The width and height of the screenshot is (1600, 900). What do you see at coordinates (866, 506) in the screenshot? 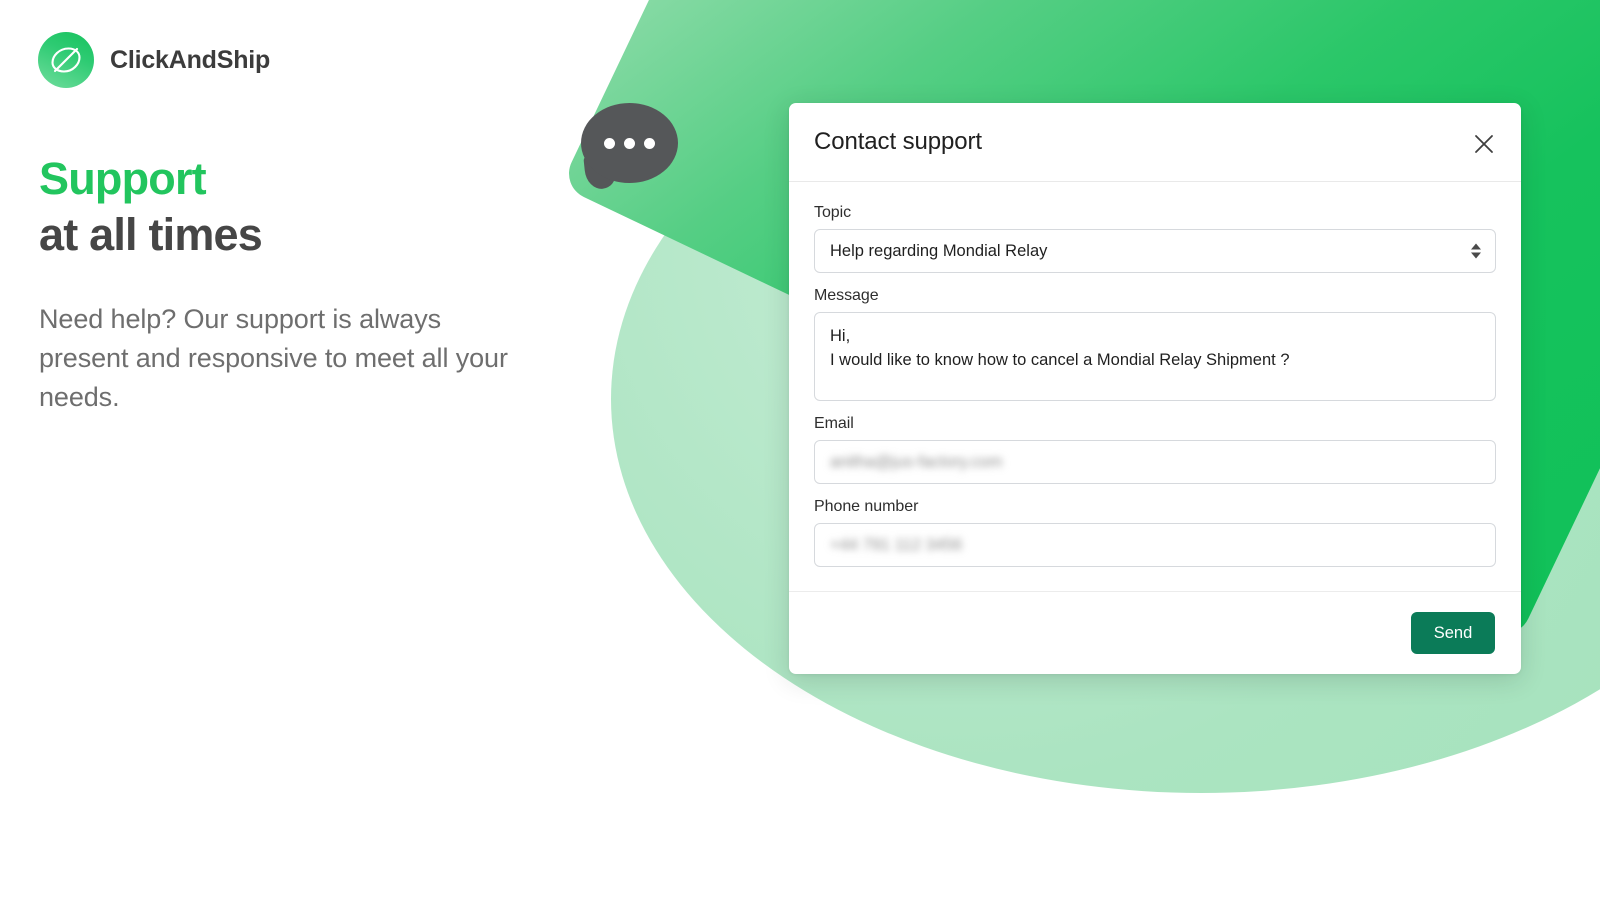
I see `phone-label: Phone number` at bounding box center [866, 506].